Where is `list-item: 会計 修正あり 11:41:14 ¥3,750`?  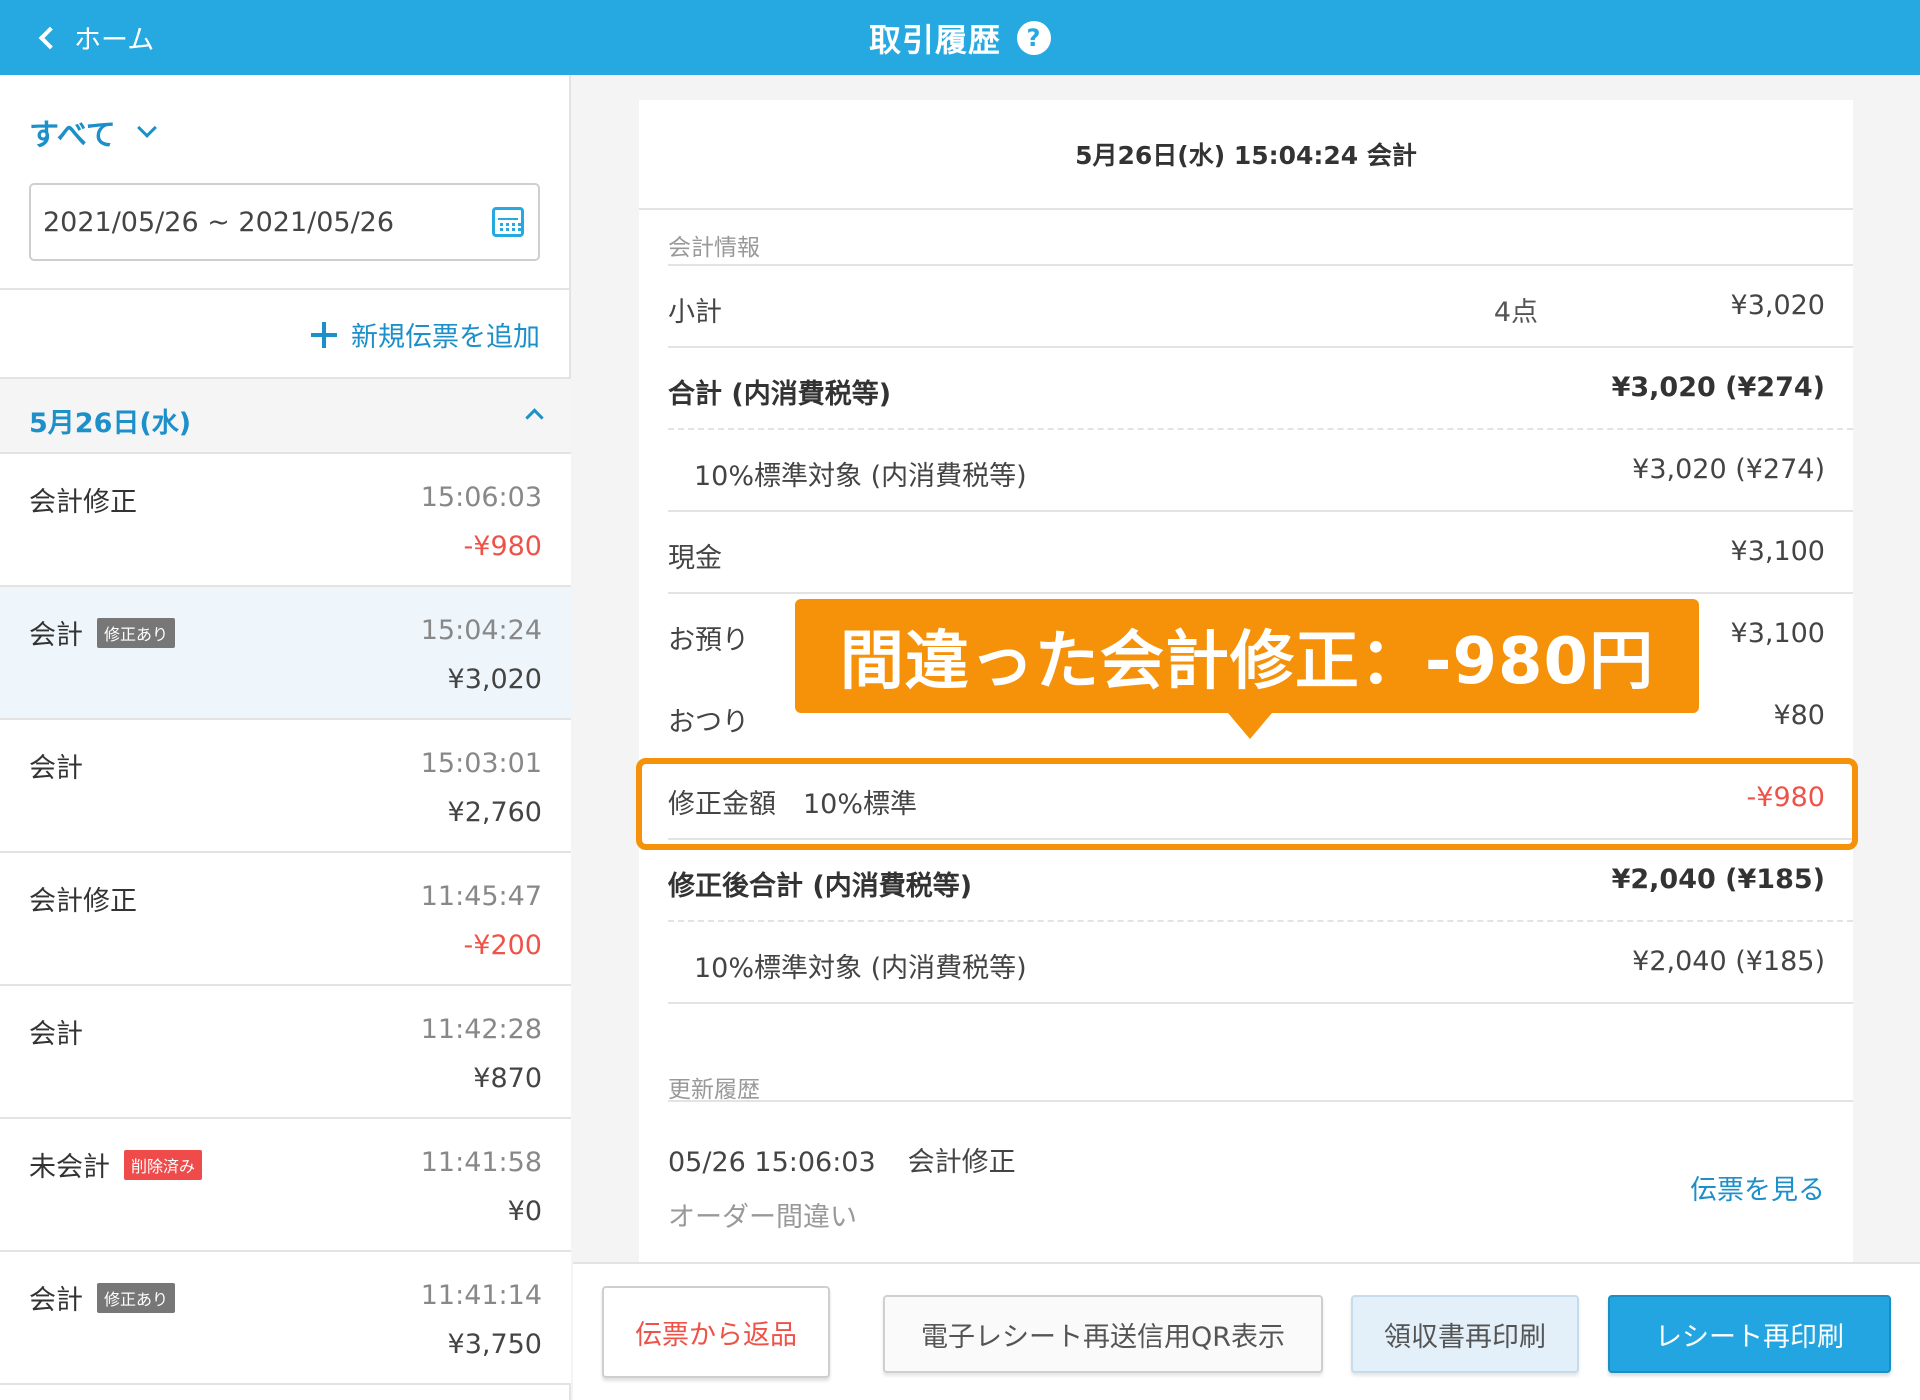 list-item: 会計 修正あり 11:41:14 ¥3,750 is located at coordinates (285, 1318).